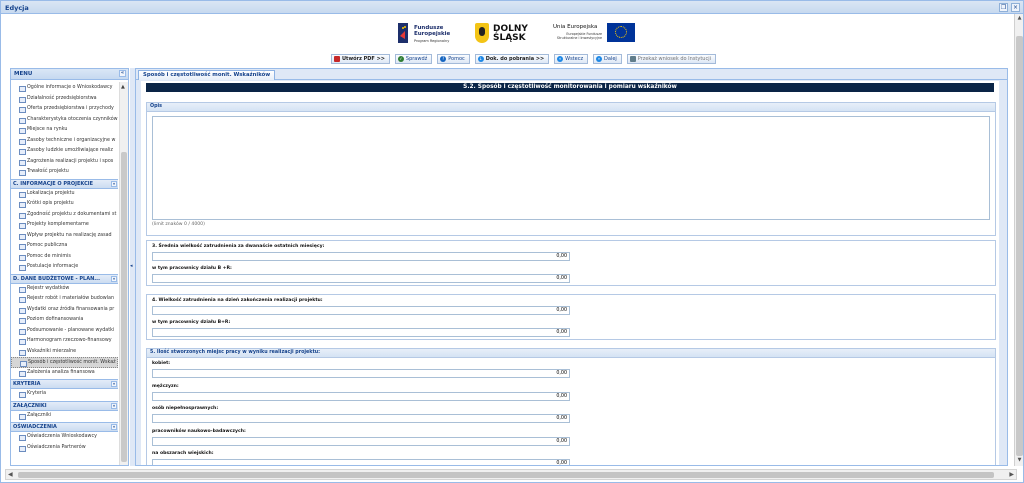 The height and width of the screenshot is (483, 1024). Describe the element at coordinates (64, 341) in the screenshot. I see `sidebar-item: Harmonogram rzeczowo-finansowy` at that location.